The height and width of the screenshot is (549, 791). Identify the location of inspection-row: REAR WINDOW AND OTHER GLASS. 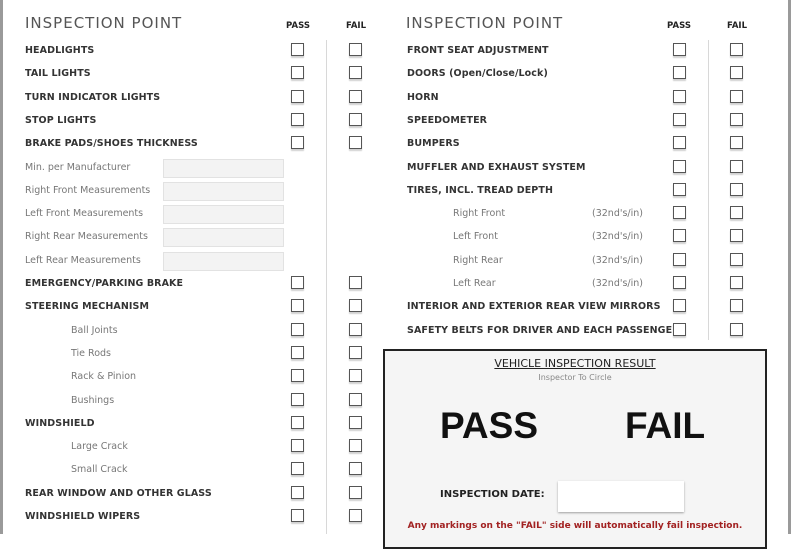
(190, 495).